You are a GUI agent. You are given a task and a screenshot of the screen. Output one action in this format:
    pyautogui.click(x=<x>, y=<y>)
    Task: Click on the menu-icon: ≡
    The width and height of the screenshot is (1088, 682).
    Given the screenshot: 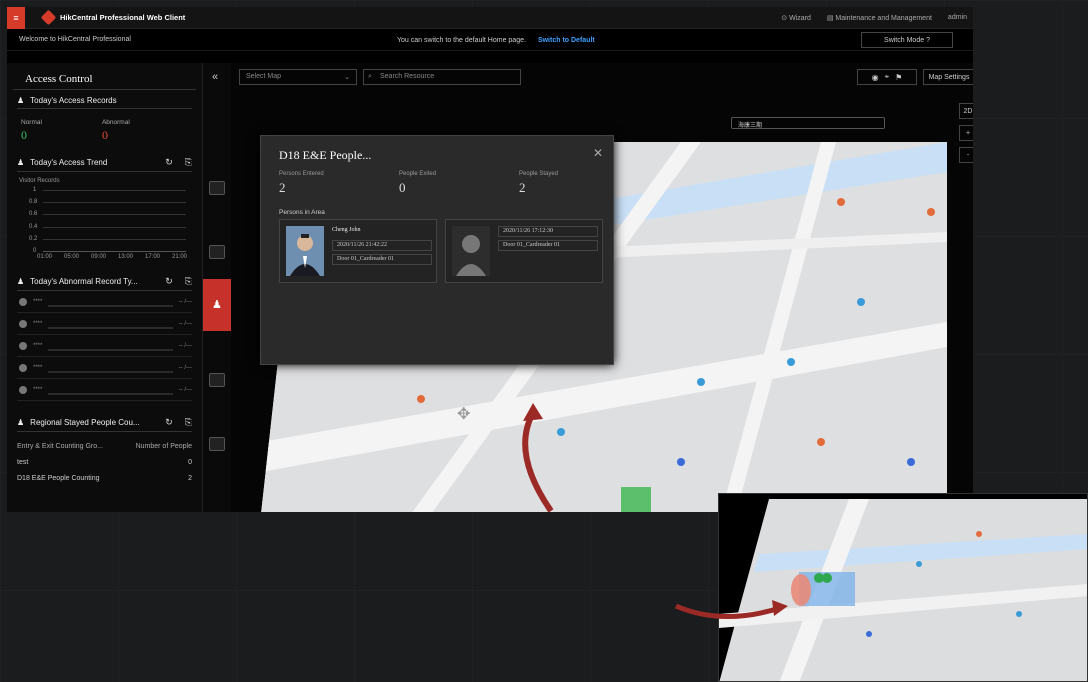 What is the action you would take?
    pyautogui.click(x=16, y=18)
    